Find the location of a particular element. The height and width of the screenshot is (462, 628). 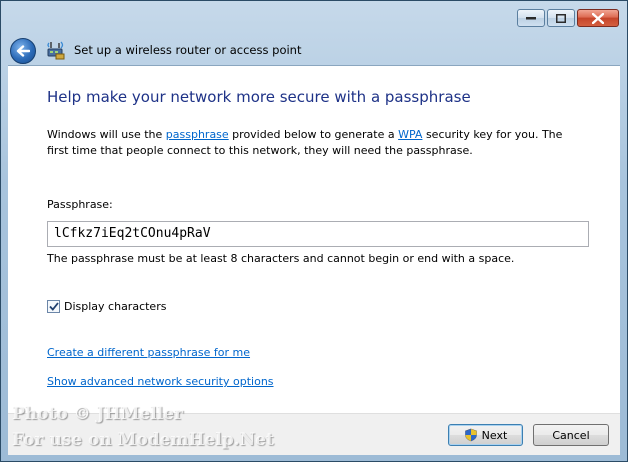

wizard-nav-bar: Set up a wireless router or access point is located at coordinates (314, 50).